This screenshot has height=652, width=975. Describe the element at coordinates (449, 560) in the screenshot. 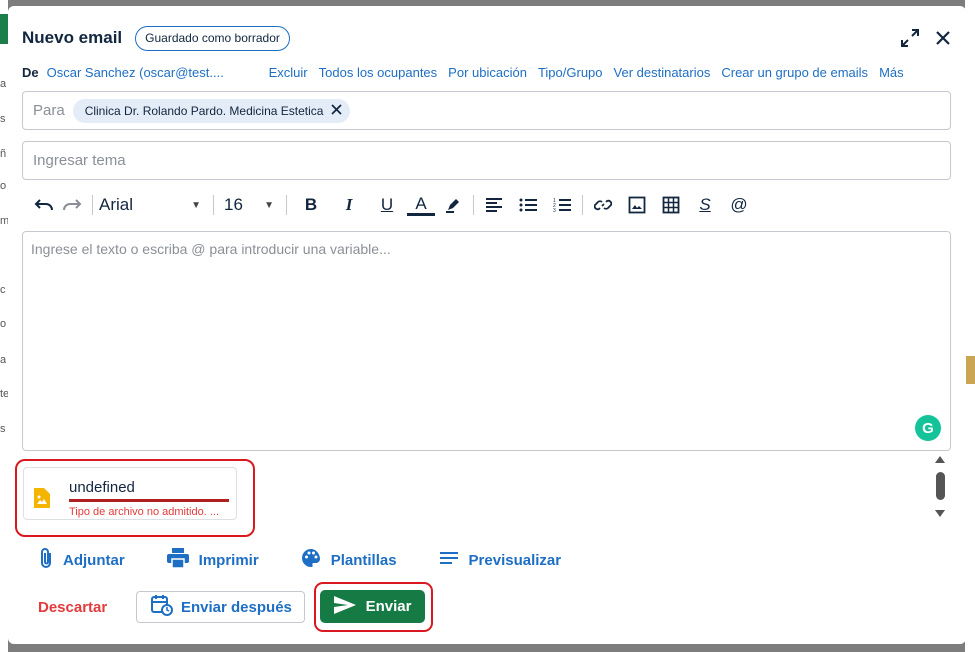

I see `lines-icon` at that location.